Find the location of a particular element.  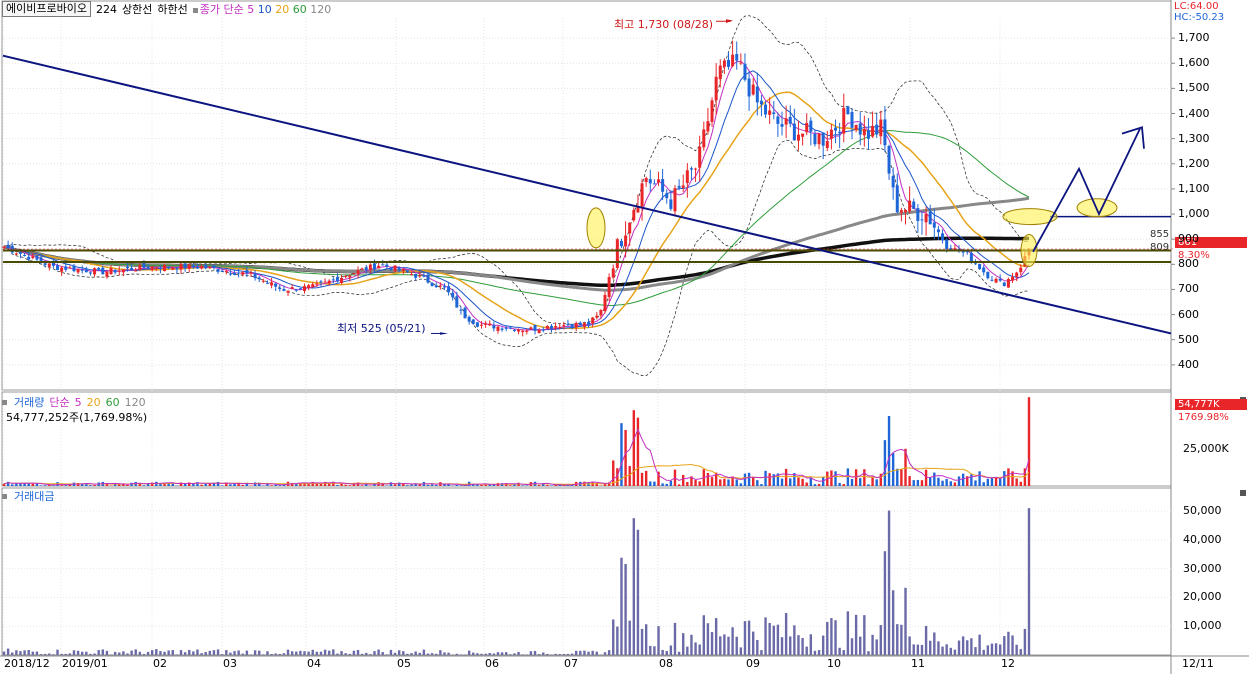

ma60-label: 60 is located at coordinates (299, 9).